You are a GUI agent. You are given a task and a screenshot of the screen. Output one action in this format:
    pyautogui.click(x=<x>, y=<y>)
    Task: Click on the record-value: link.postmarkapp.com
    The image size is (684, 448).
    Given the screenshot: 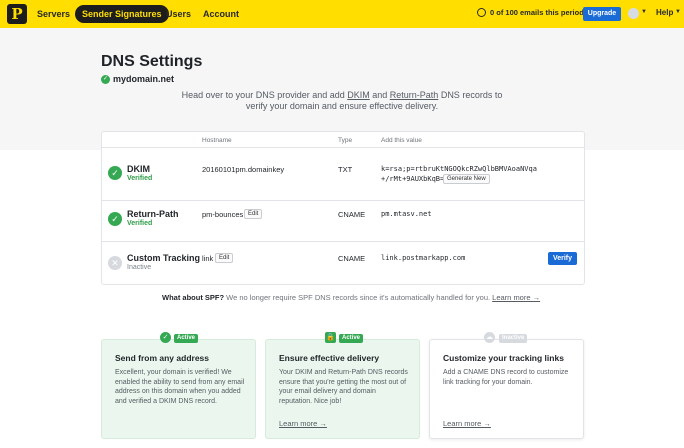 What is the action you would take?
    pyautogui.click(x=423, y=258)
    